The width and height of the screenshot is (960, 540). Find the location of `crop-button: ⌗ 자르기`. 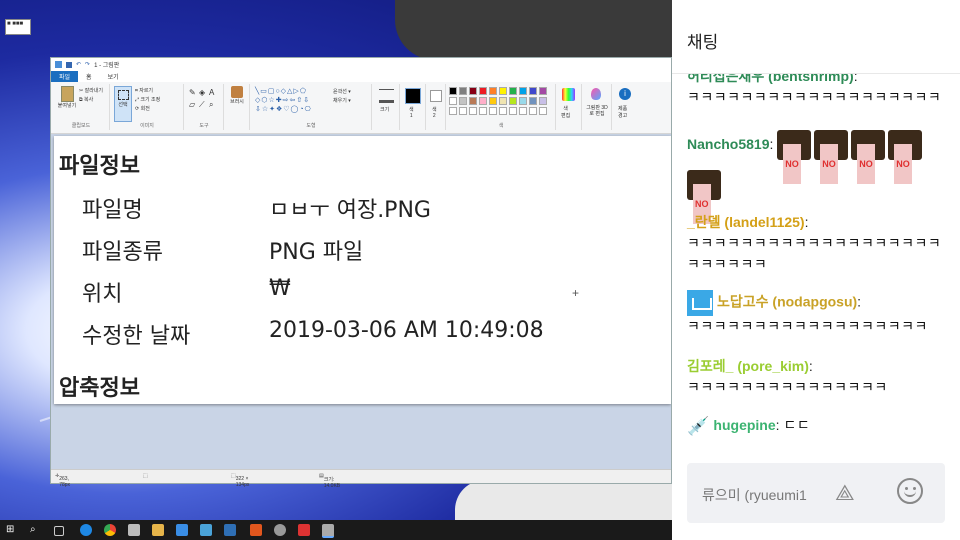

crop-button: ⌗ 자르기 is located at coordinates (144, 90).